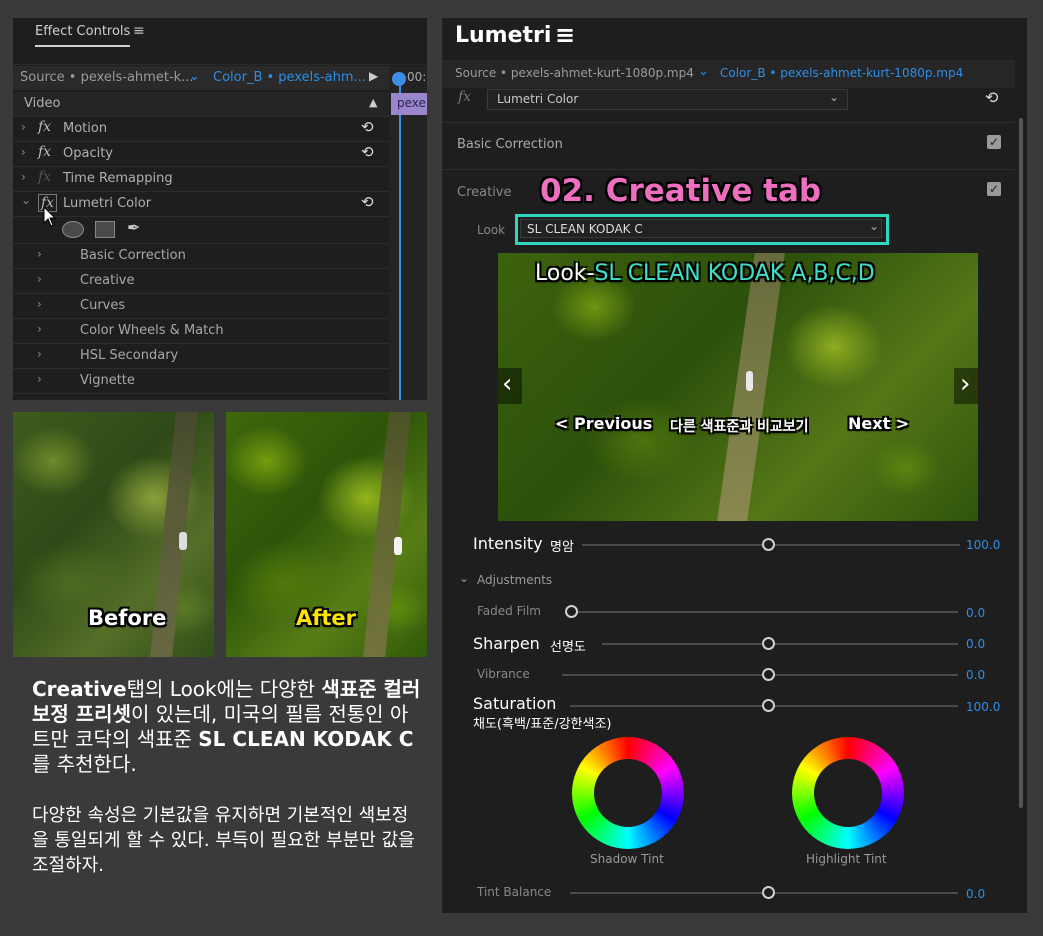 This screenshot has height=936, width=1043. Describe the element at coordinates (514, 580) in the screenshot. I see `adjustments-label: Adjustments` at that location.